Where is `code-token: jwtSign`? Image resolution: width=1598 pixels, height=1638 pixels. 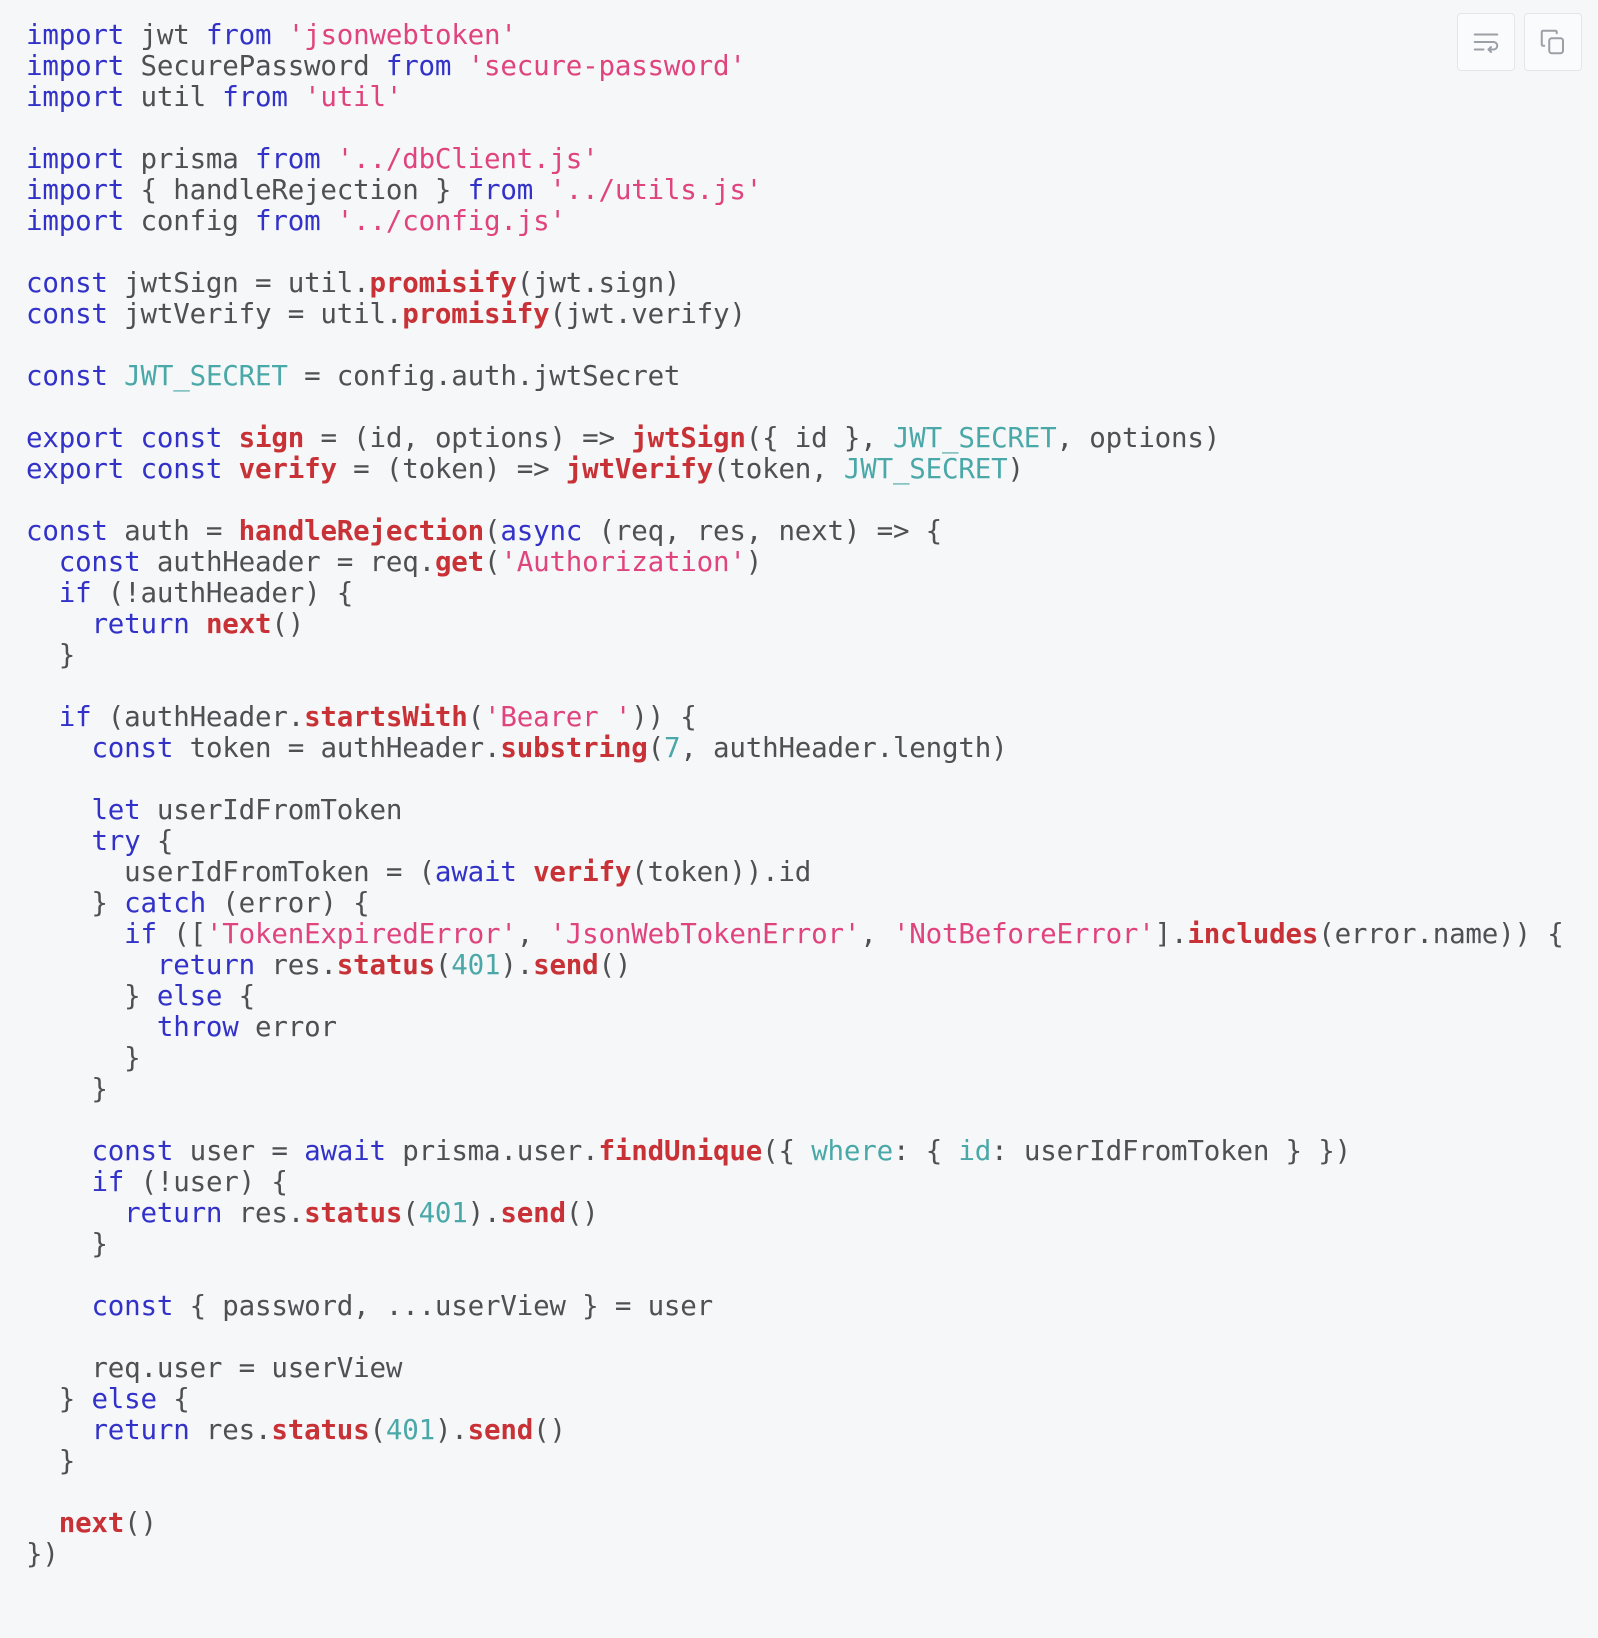 code-token: jwtSign is located at coordinates (688, 438).